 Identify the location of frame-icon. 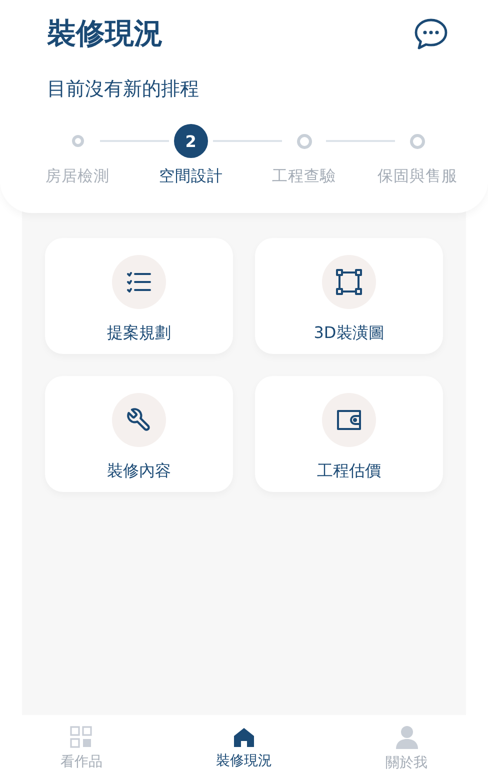
(349, 282).